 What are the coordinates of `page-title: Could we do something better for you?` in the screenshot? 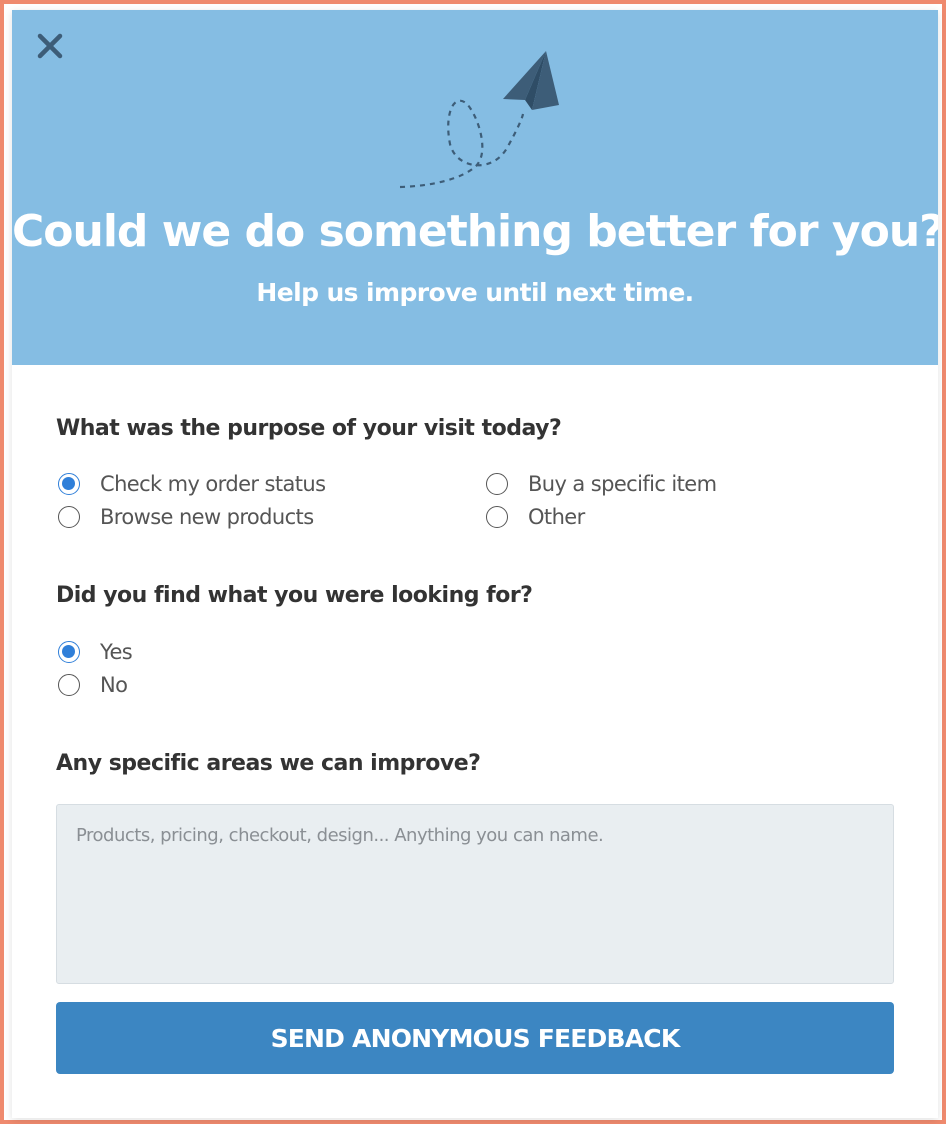 It's located at (475, 231).